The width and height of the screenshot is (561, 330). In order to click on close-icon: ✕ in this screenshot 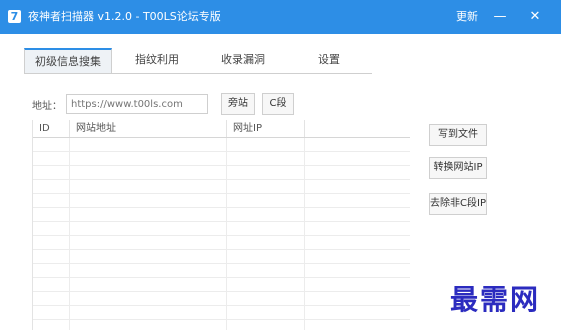, I will do `click(535, 17)`.